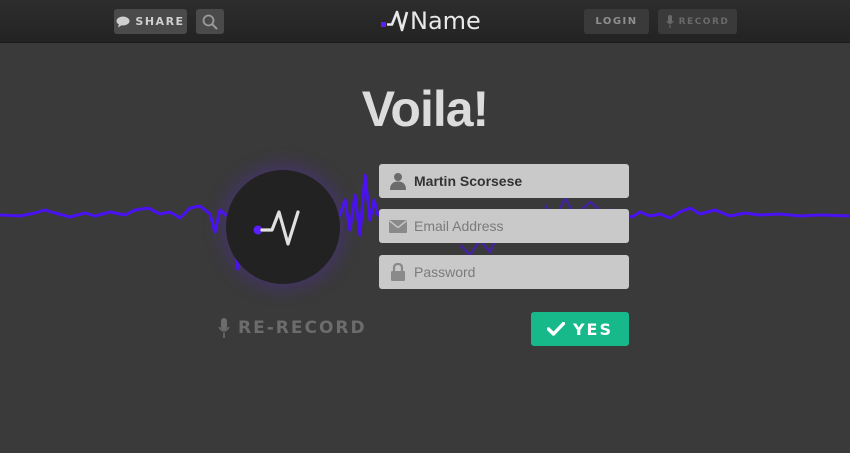 The height and width of the screenshot is (453, 850). I want to click on password-input, so click(514, 272).